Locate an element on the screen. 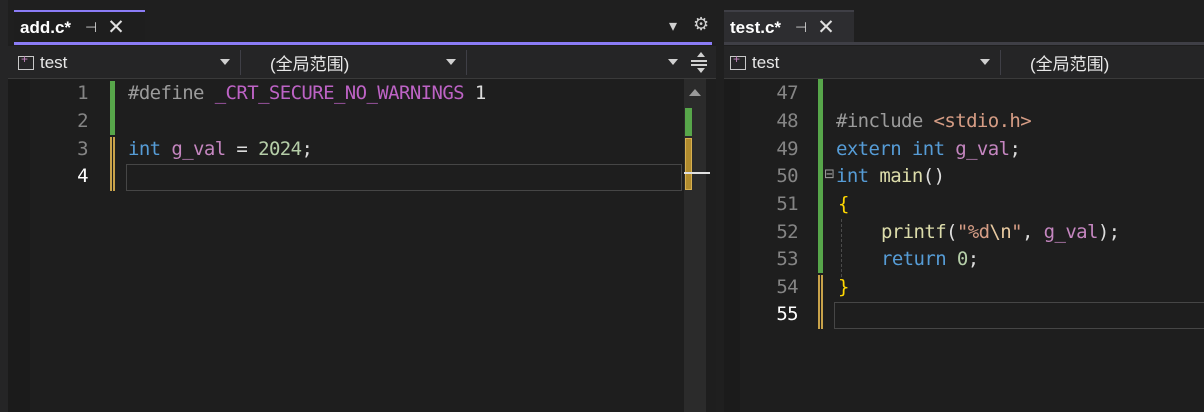  function-name: main is located at coordinates (895, 176).